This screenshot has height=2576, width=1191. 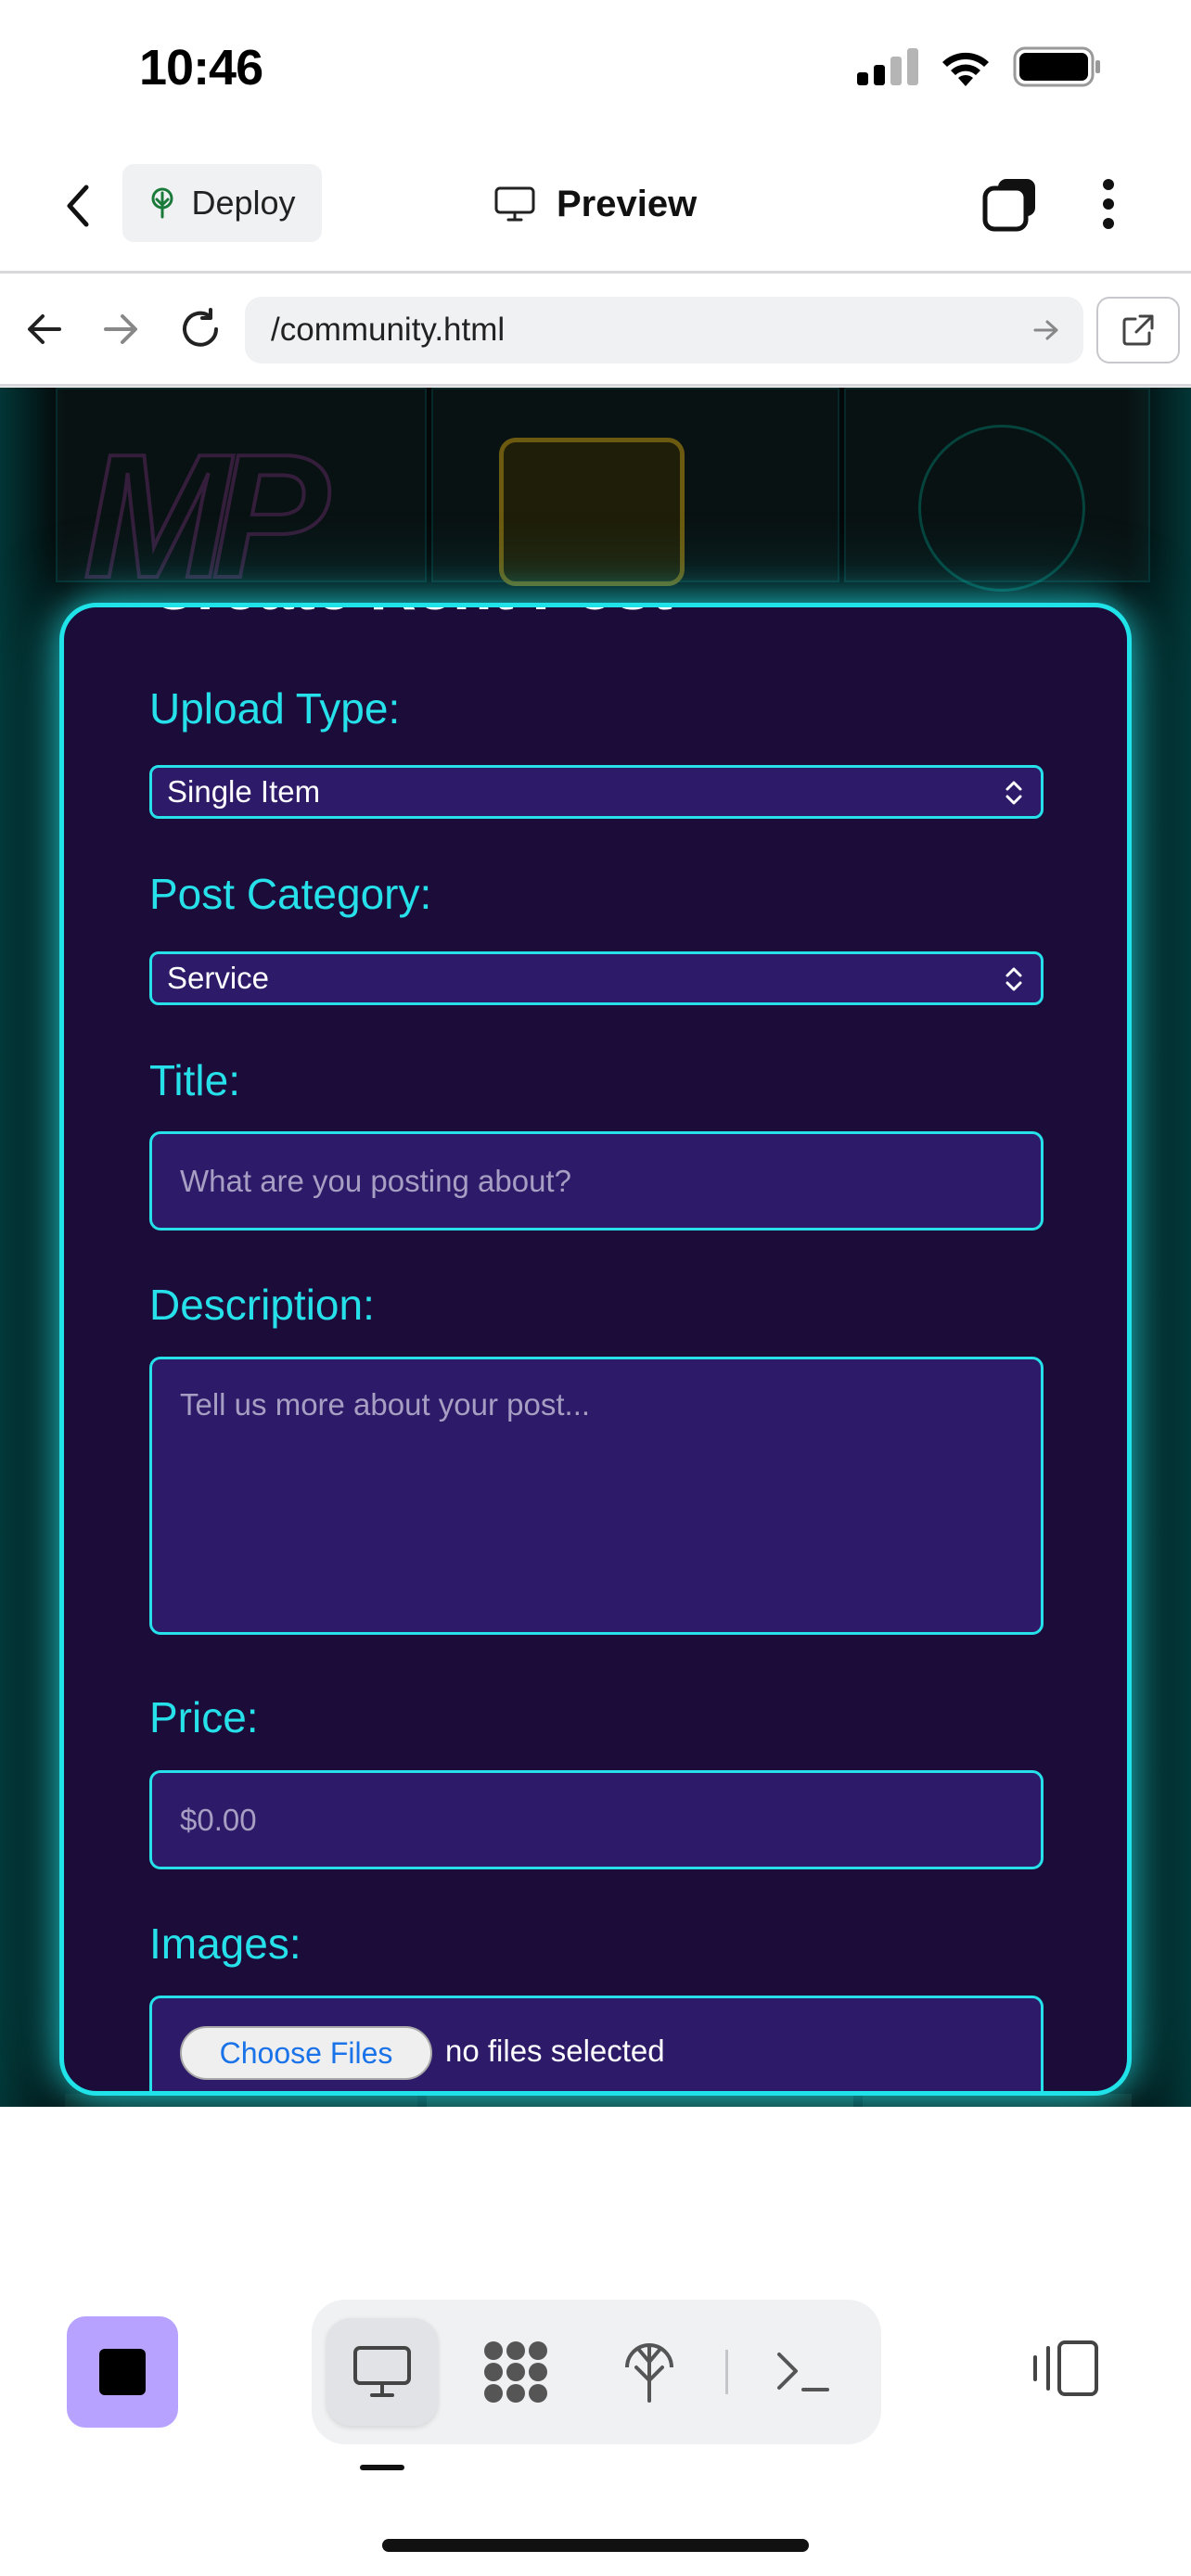 I want to click on preview-view-button, so click(x=382, y=2372).